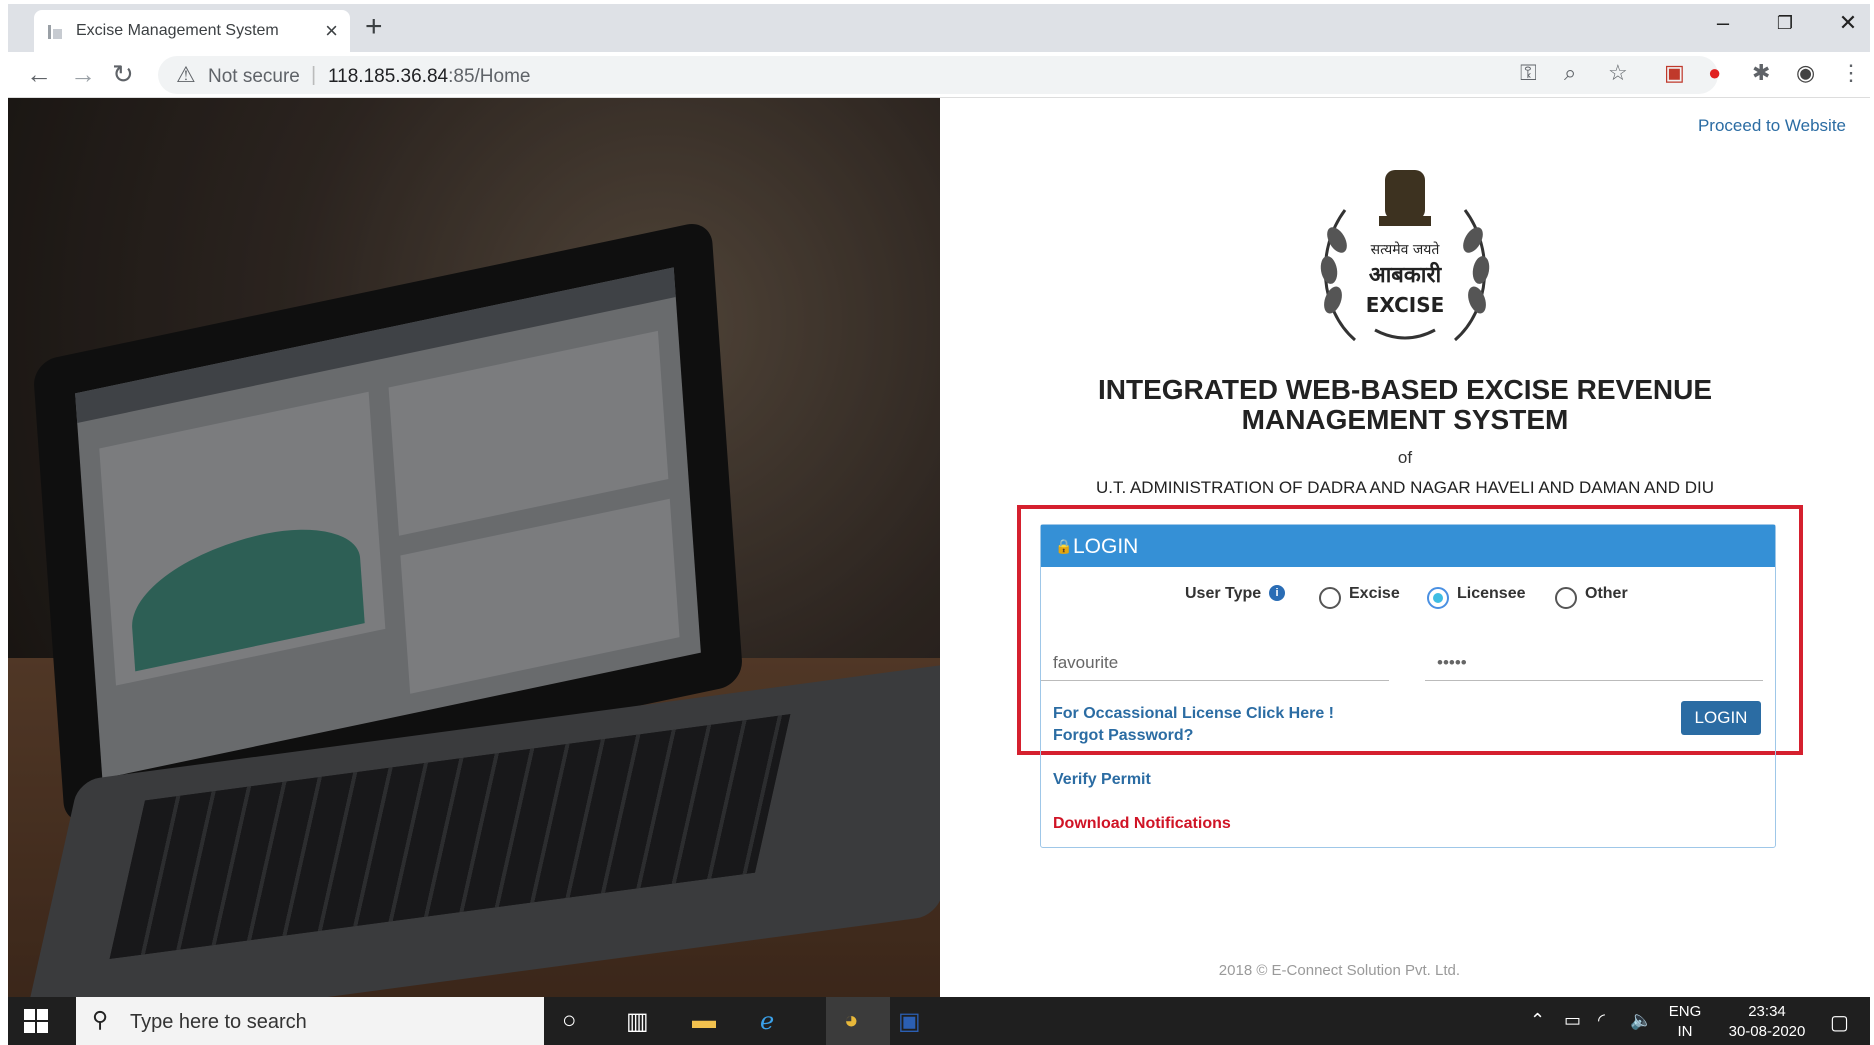 The width and height of the screenshot is (1874, 1045). Describe the element at coordinates (637, 1021) in the screenshot. I see `task-view-icon: ▥` at that location.